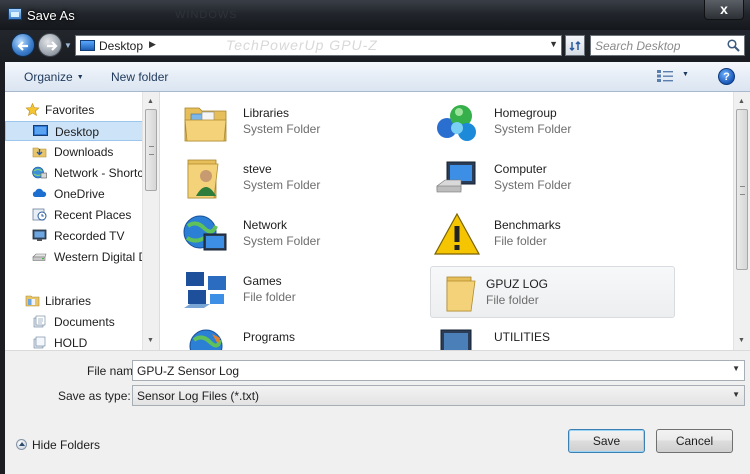  Describe the element at coordinates (257, 169) in the screenshot. I see `file-name: steve` at that location.